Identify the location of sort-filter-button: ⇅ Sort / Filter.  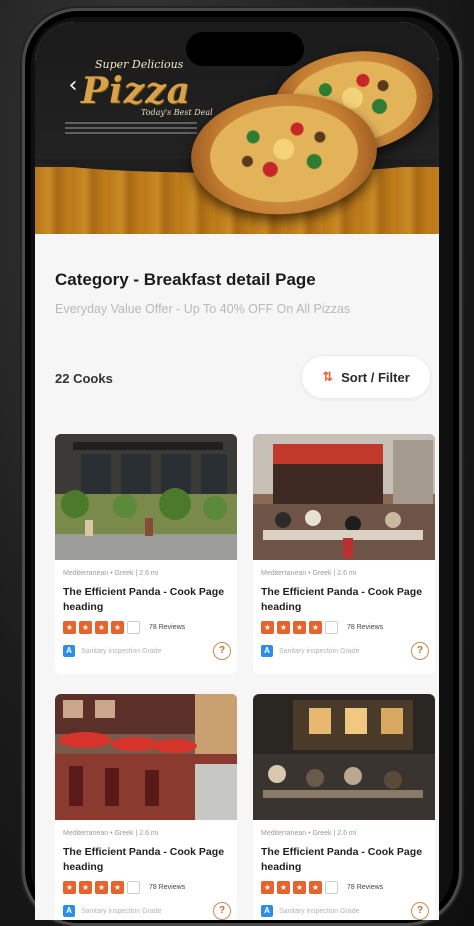
(366, 377).